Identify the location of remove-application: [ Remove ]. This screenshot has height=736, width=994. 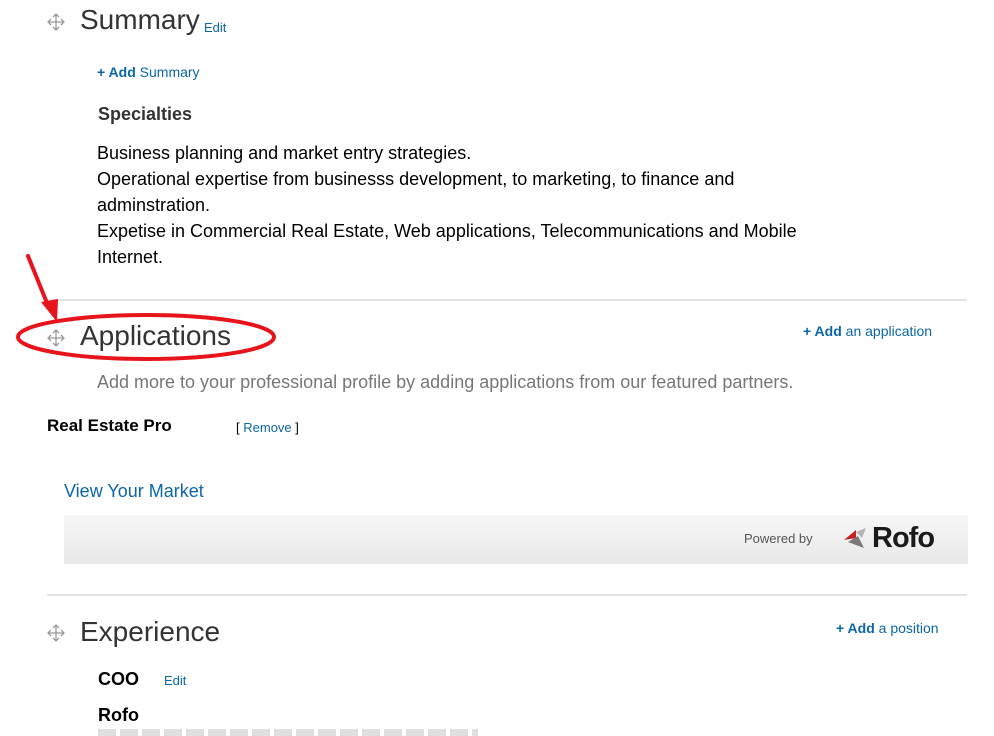
(267, 427).